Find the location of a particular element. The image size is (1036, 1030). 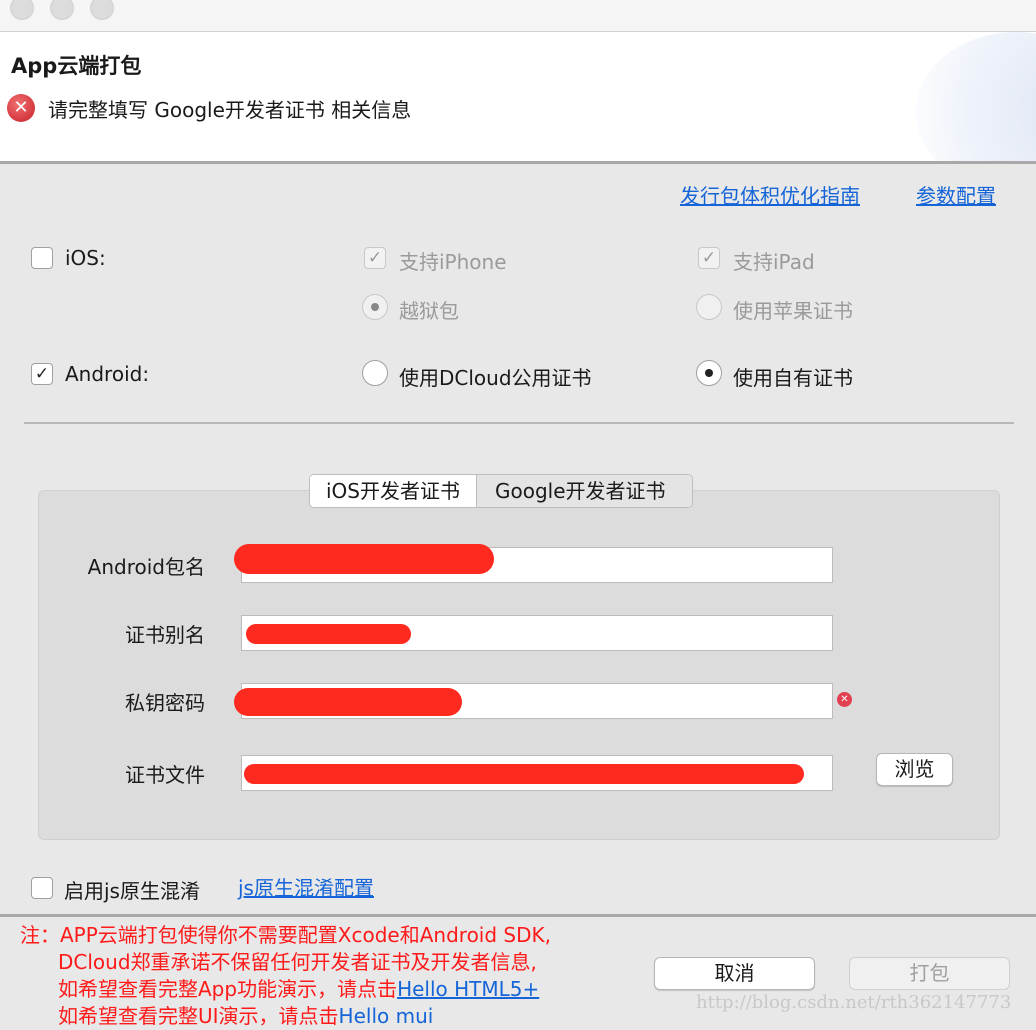

close-window-button is located at coordinates (22, 10).